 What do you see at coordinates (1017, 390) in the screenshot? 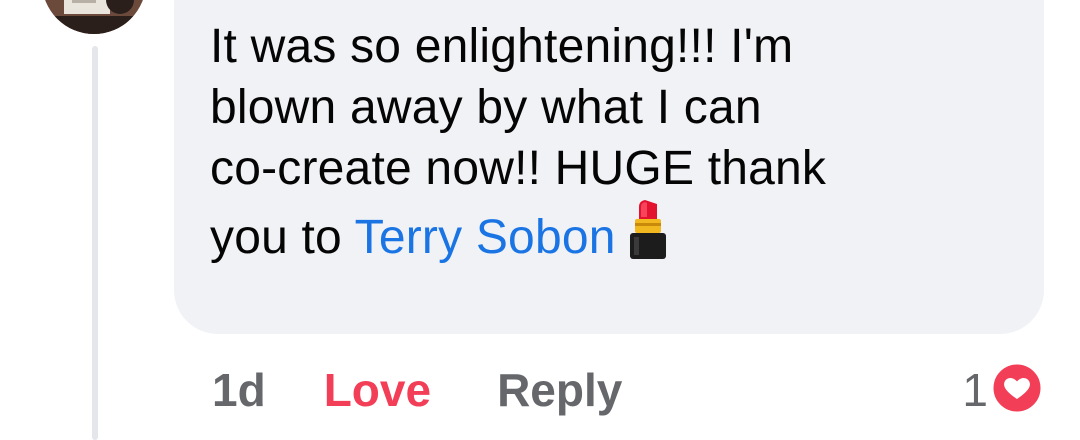
I see `love-heart-icon` at bounding box center [1017, 390].